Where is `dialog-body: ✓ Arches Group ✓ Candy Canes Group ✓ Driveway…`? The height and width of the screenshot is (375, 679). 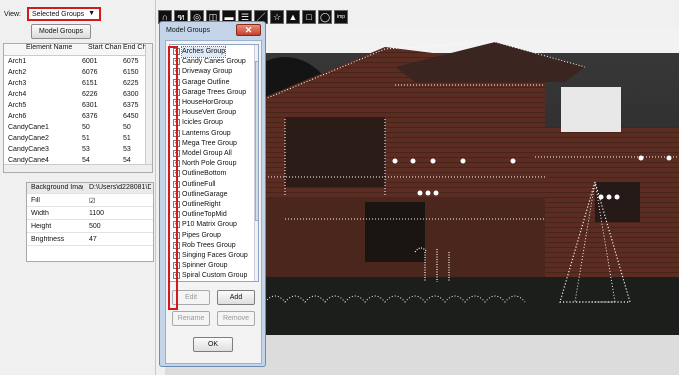 dialog-body: ✓ Arches Group ✓ Candy Canes Group ✓ Driveway… is located at coordinates (213, 202).